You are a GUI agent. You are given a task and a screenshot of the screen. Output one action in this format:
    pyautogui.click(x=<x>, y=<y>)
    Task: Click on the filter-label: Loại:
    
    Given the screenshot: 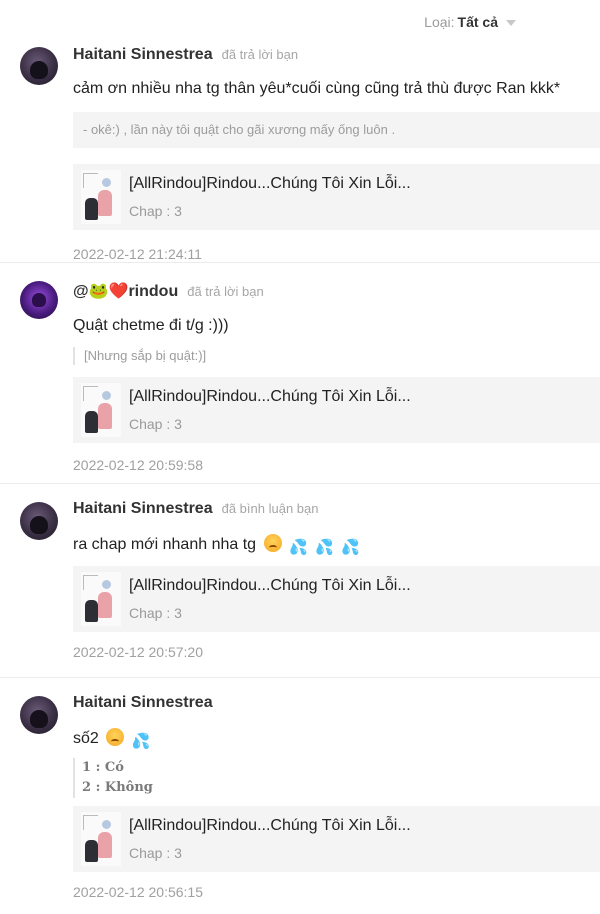 What is the action you would take?
    pyautogui.click(x=439, y=22)
    